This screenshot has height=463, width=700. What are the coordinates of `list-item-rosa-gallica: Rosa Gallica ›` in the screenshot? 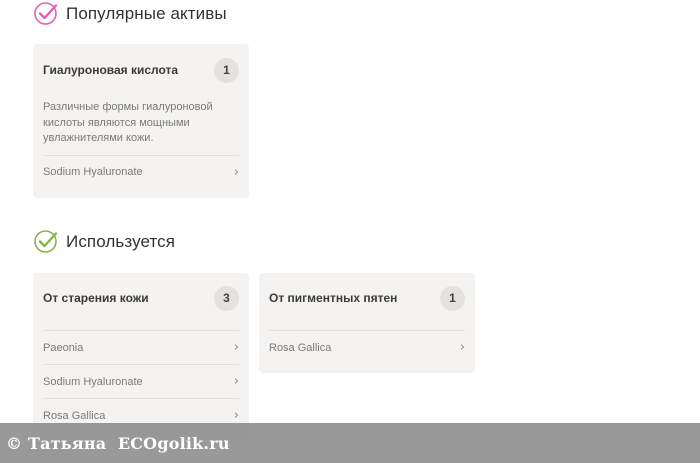 It's located at (367, 347).